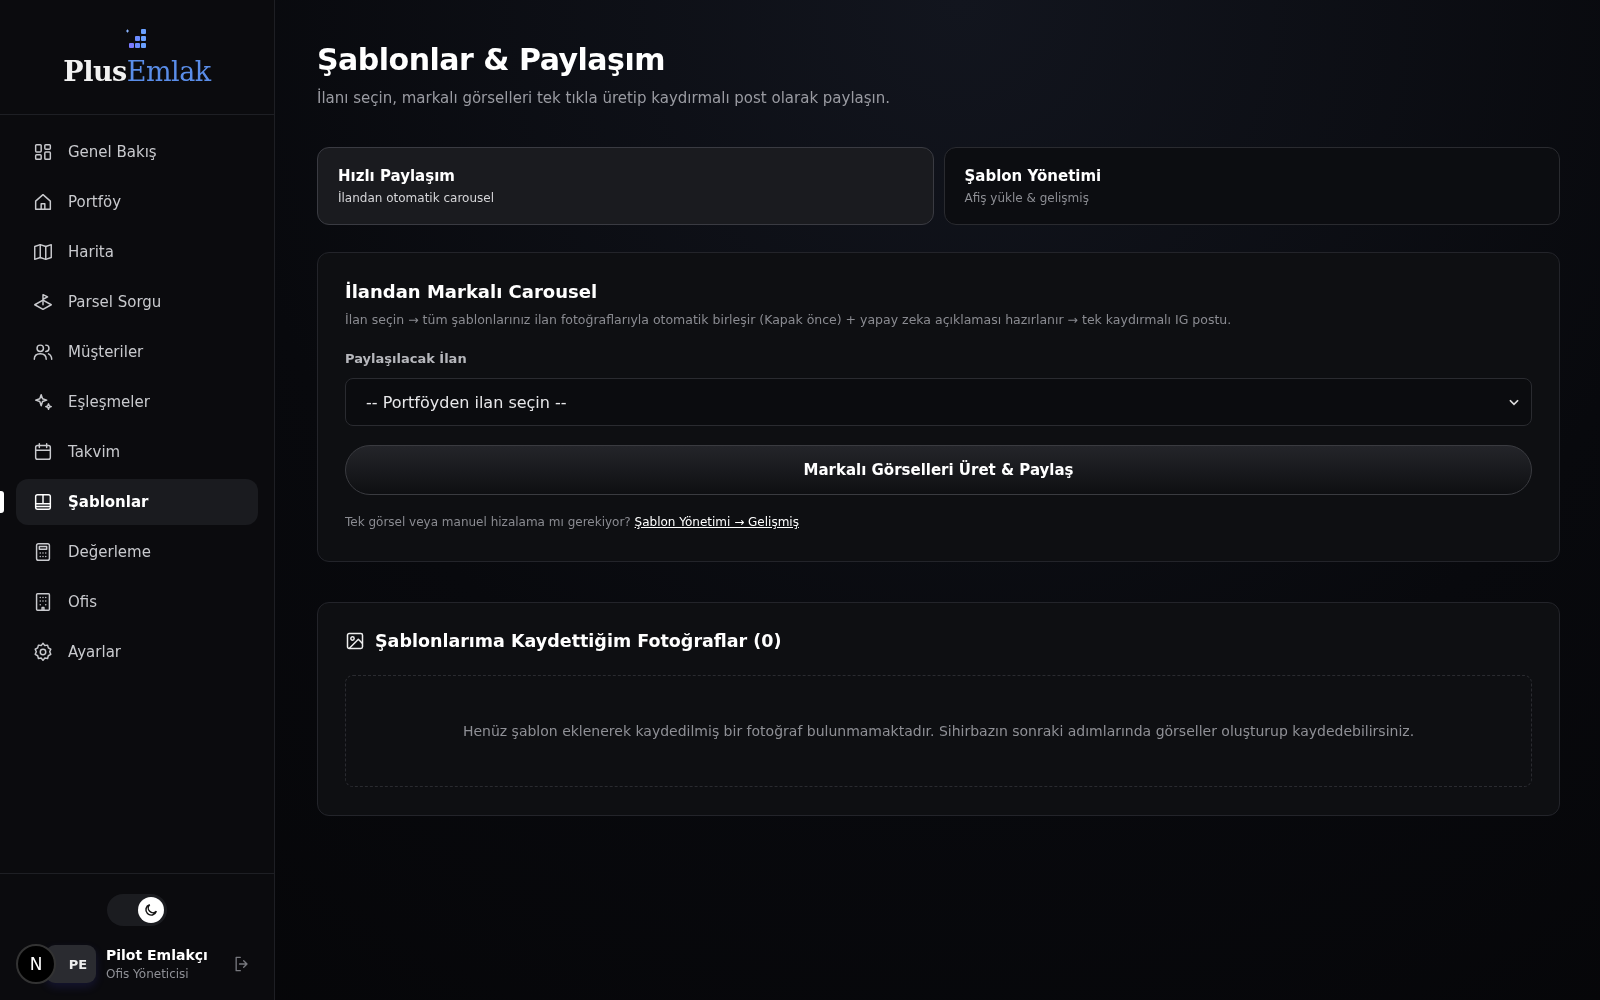  Describe the element at coordinates (938, 470) in the screenshot. I see `generate-share-button: Markalı Görselleri Üret & Paylaş` at that location.